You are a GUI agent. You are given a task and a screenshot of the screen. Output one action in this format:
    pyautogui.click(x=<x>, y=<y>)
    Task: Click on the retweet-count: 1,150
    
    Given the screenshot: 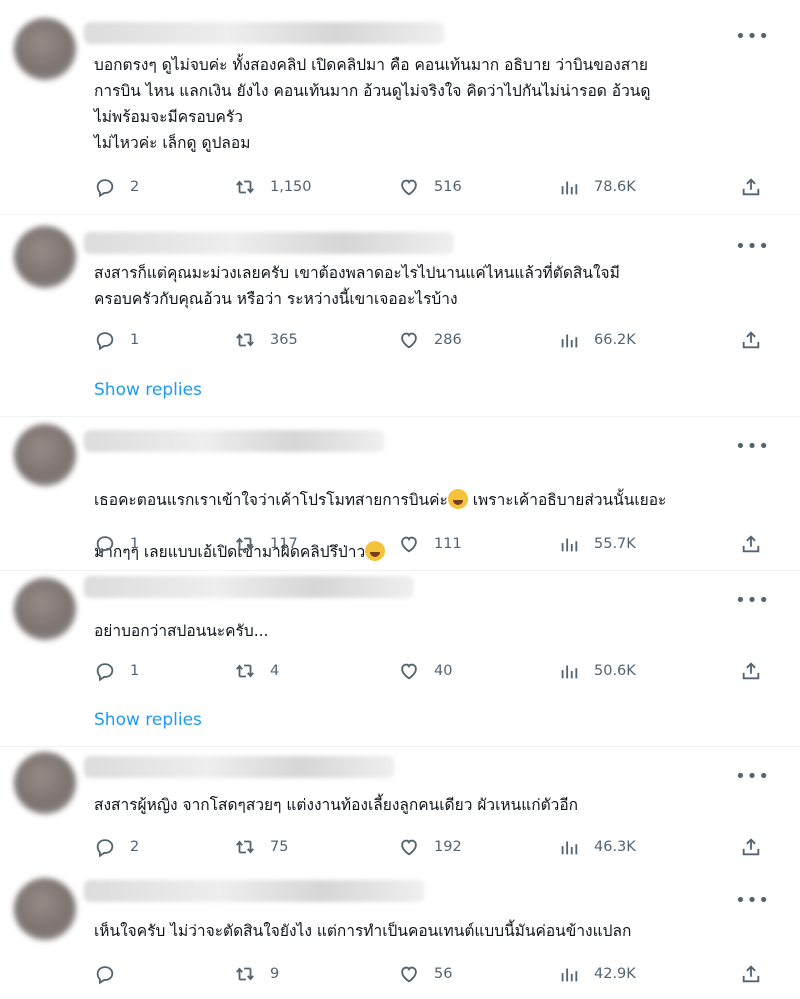 What is the action you would take?
    pyautogui.click(x=291, y=187)
    